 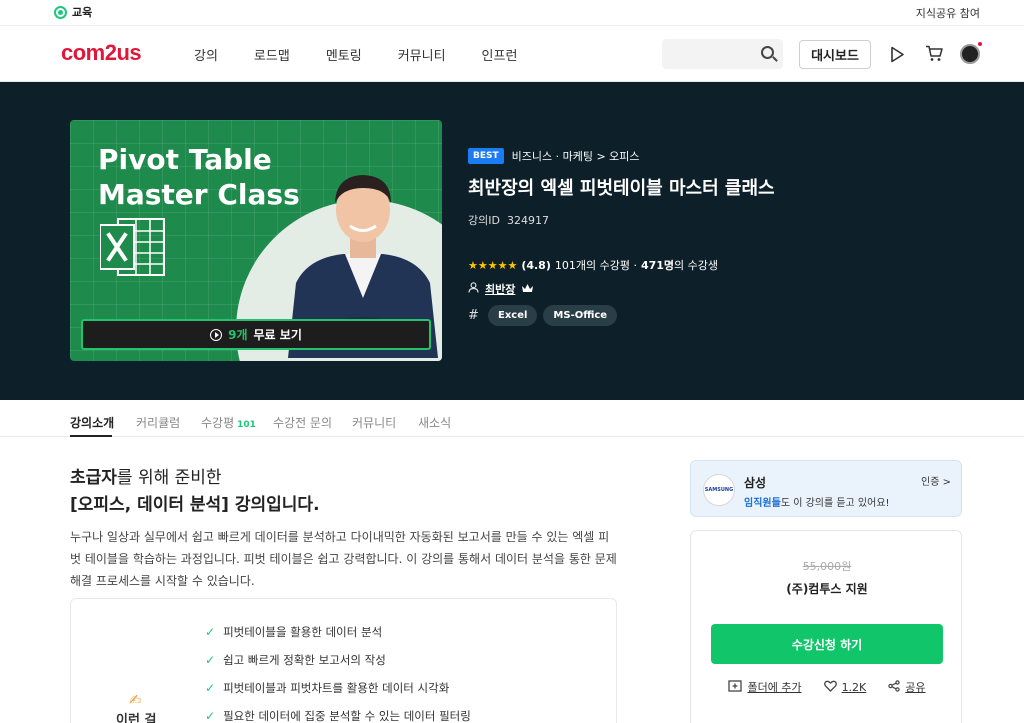 I want to click on learning-point-text: 피벗테이블과 피벗차트를 활용한 데이터 시각화, so click(x=336, y=687).